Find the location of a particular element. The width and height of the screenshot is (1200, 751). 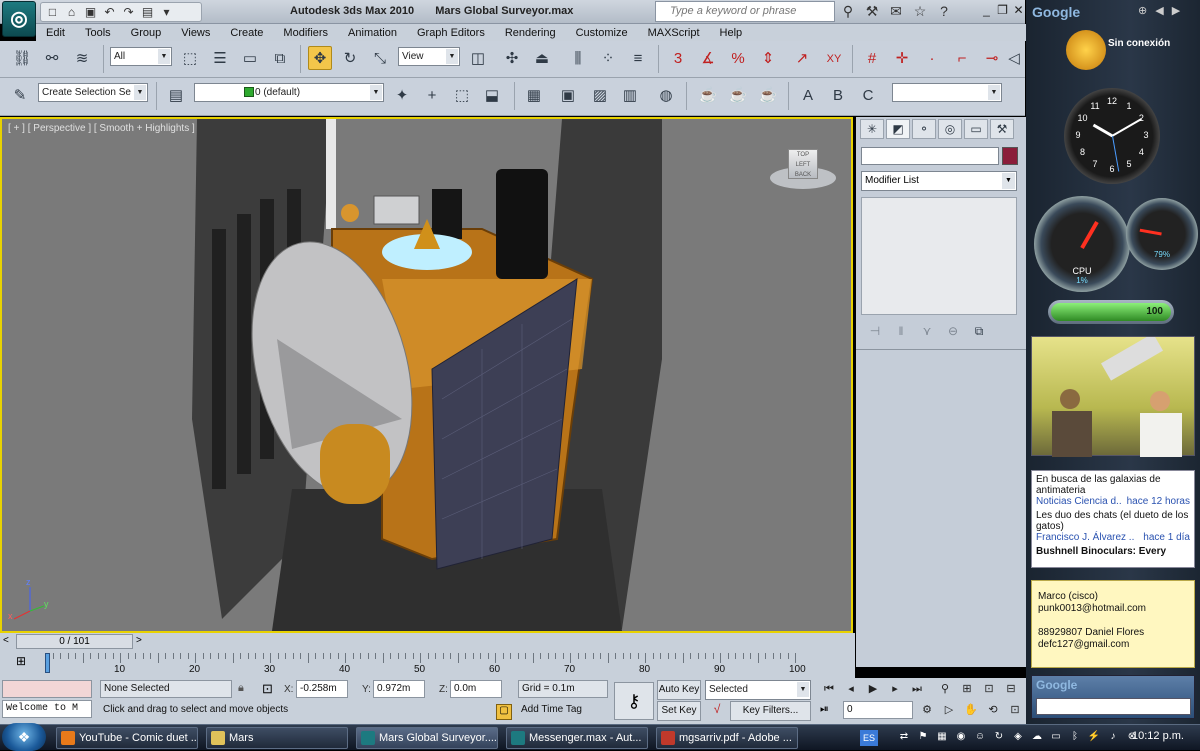

go-to-start-icon: ⏮ is located at coordinates (829, 689).